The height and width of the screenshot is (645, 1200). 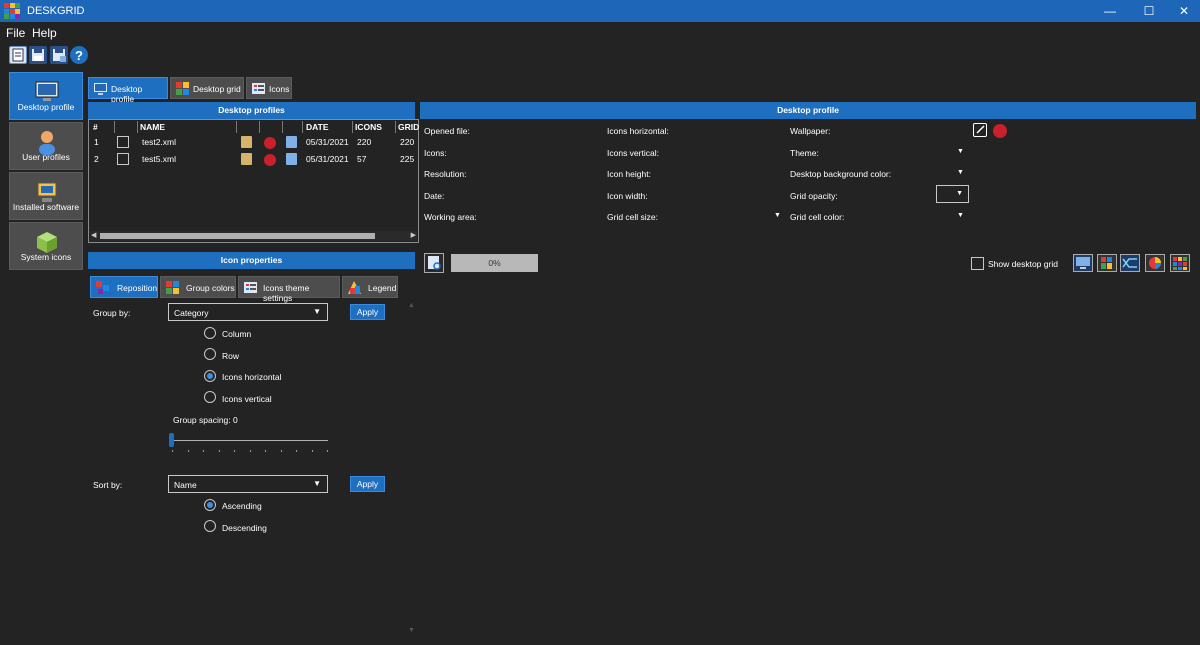 What do you see at coordinates (1130, 263) in the screenshot?
I see `shuffle-icon` at bounding box center [1130, 263].